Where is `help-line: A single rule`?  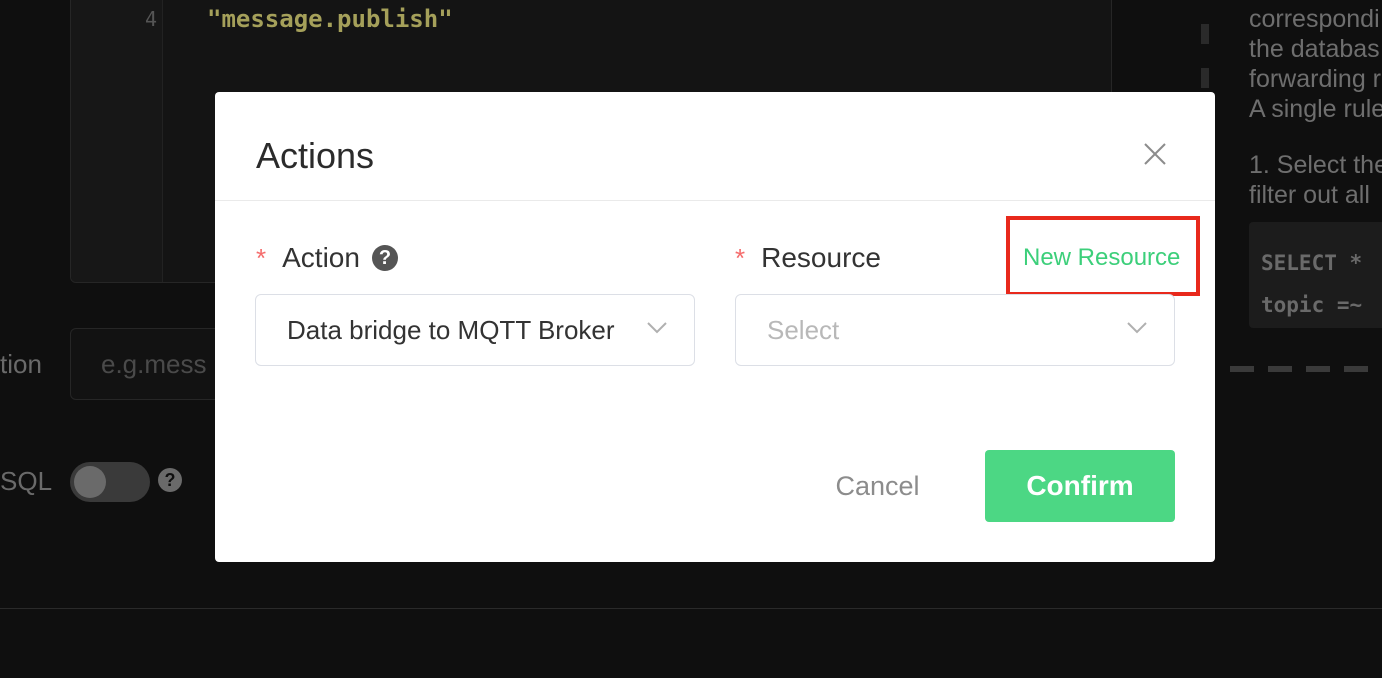
help-line: A single rule is located at coordinates (1315, 109).